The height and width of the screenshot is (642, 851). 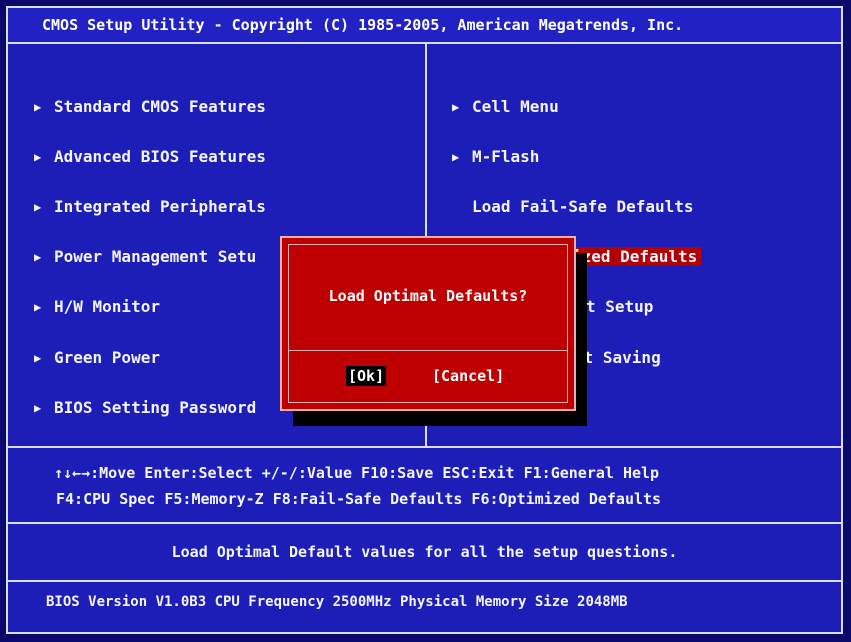 I want to click on menu-item-hw-monitor: ▶ H/W Monitor, so click(x=97, y=307).